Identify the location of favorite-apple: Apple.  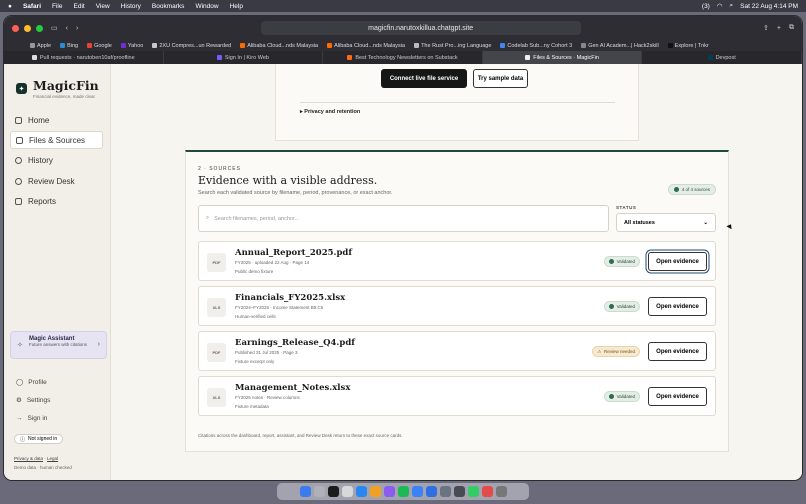
(40, 46).